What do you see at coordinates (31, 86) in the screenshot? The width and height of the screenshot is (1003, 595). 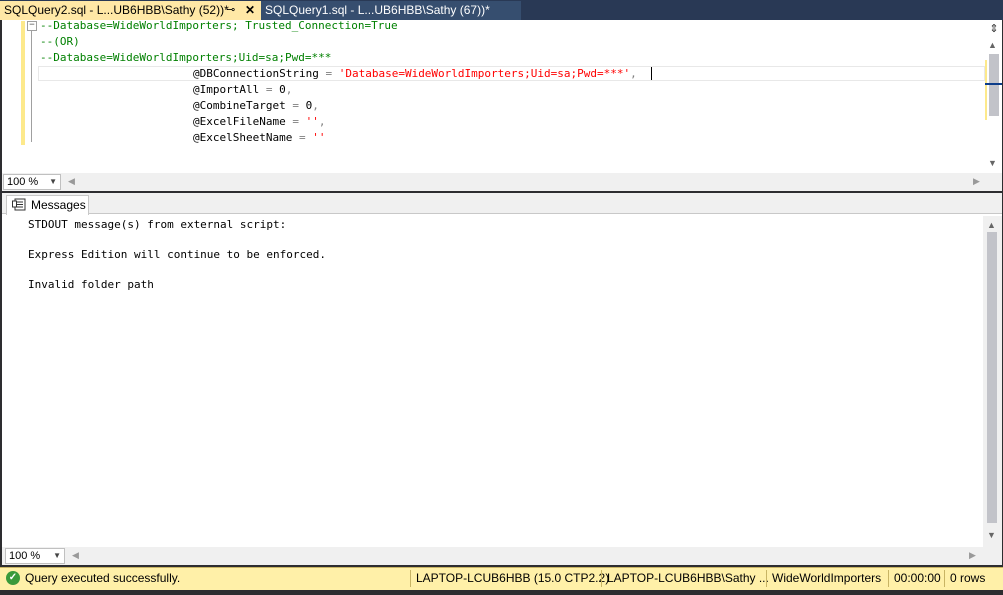 I see `outline-line` at bounding box center [31, 86].